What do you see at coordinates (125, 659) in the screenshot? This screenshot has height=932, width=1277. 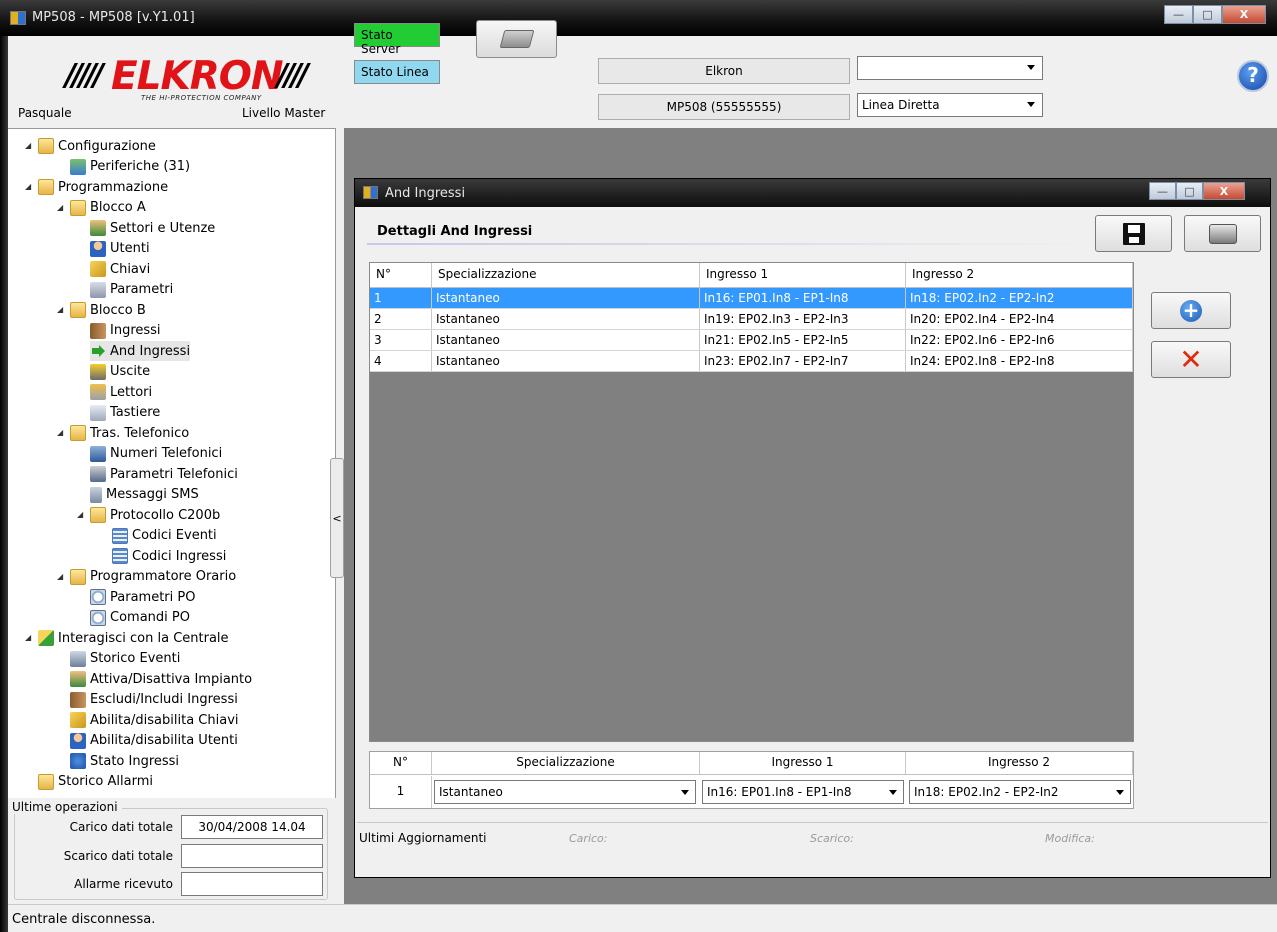 I see `tree-item-storico-eventi: Storico Eventi` at bounding box center [125, 659].